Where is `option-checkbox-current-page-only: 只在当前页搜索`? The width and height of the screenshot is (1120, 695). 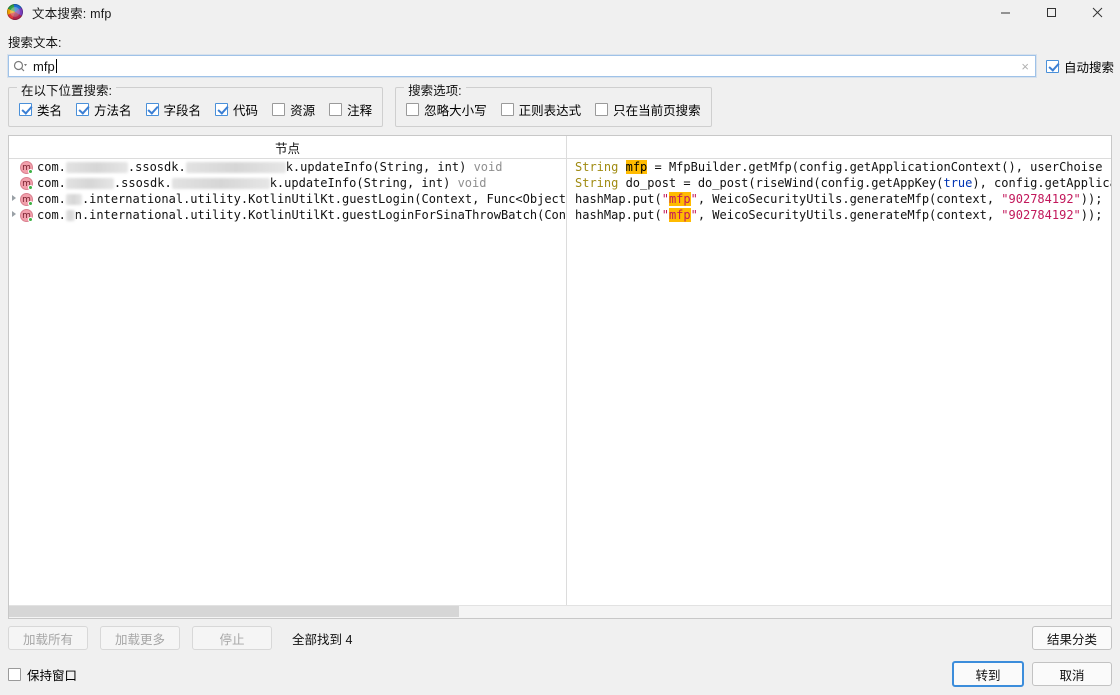 option-checkbox-current-page-only: 只在当前页搜索 is located at coordinates (648, 109).